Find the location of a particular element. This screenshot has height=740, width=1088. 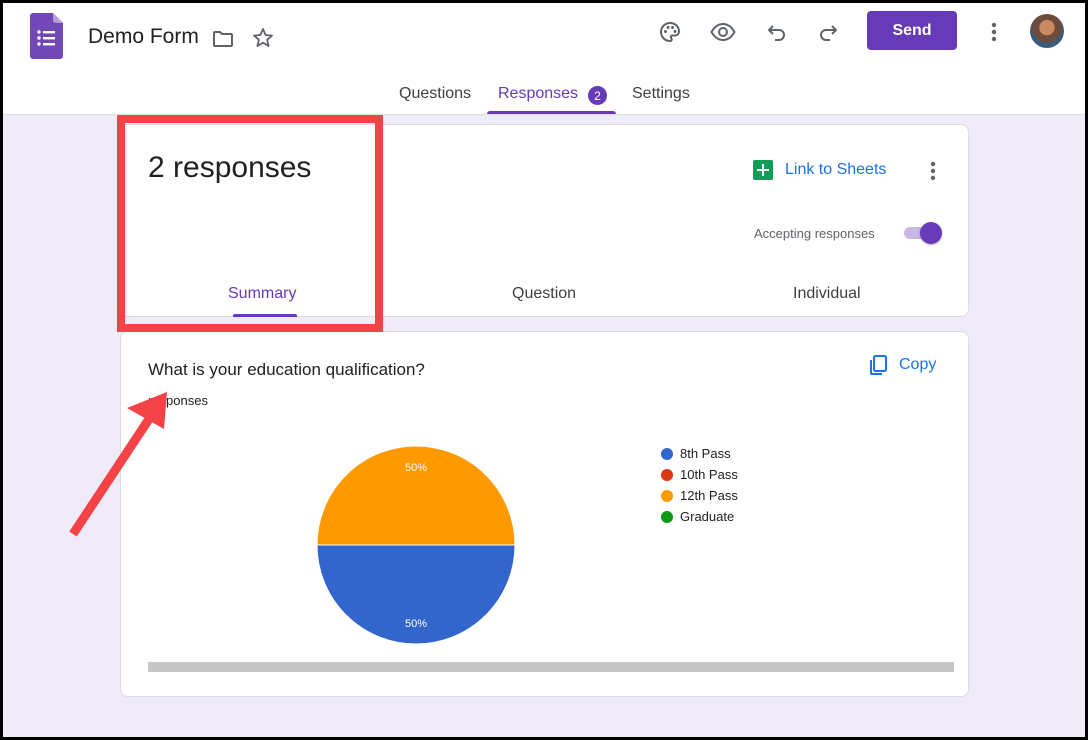

tab-questions: Questions is located at coordinates (435, 94).